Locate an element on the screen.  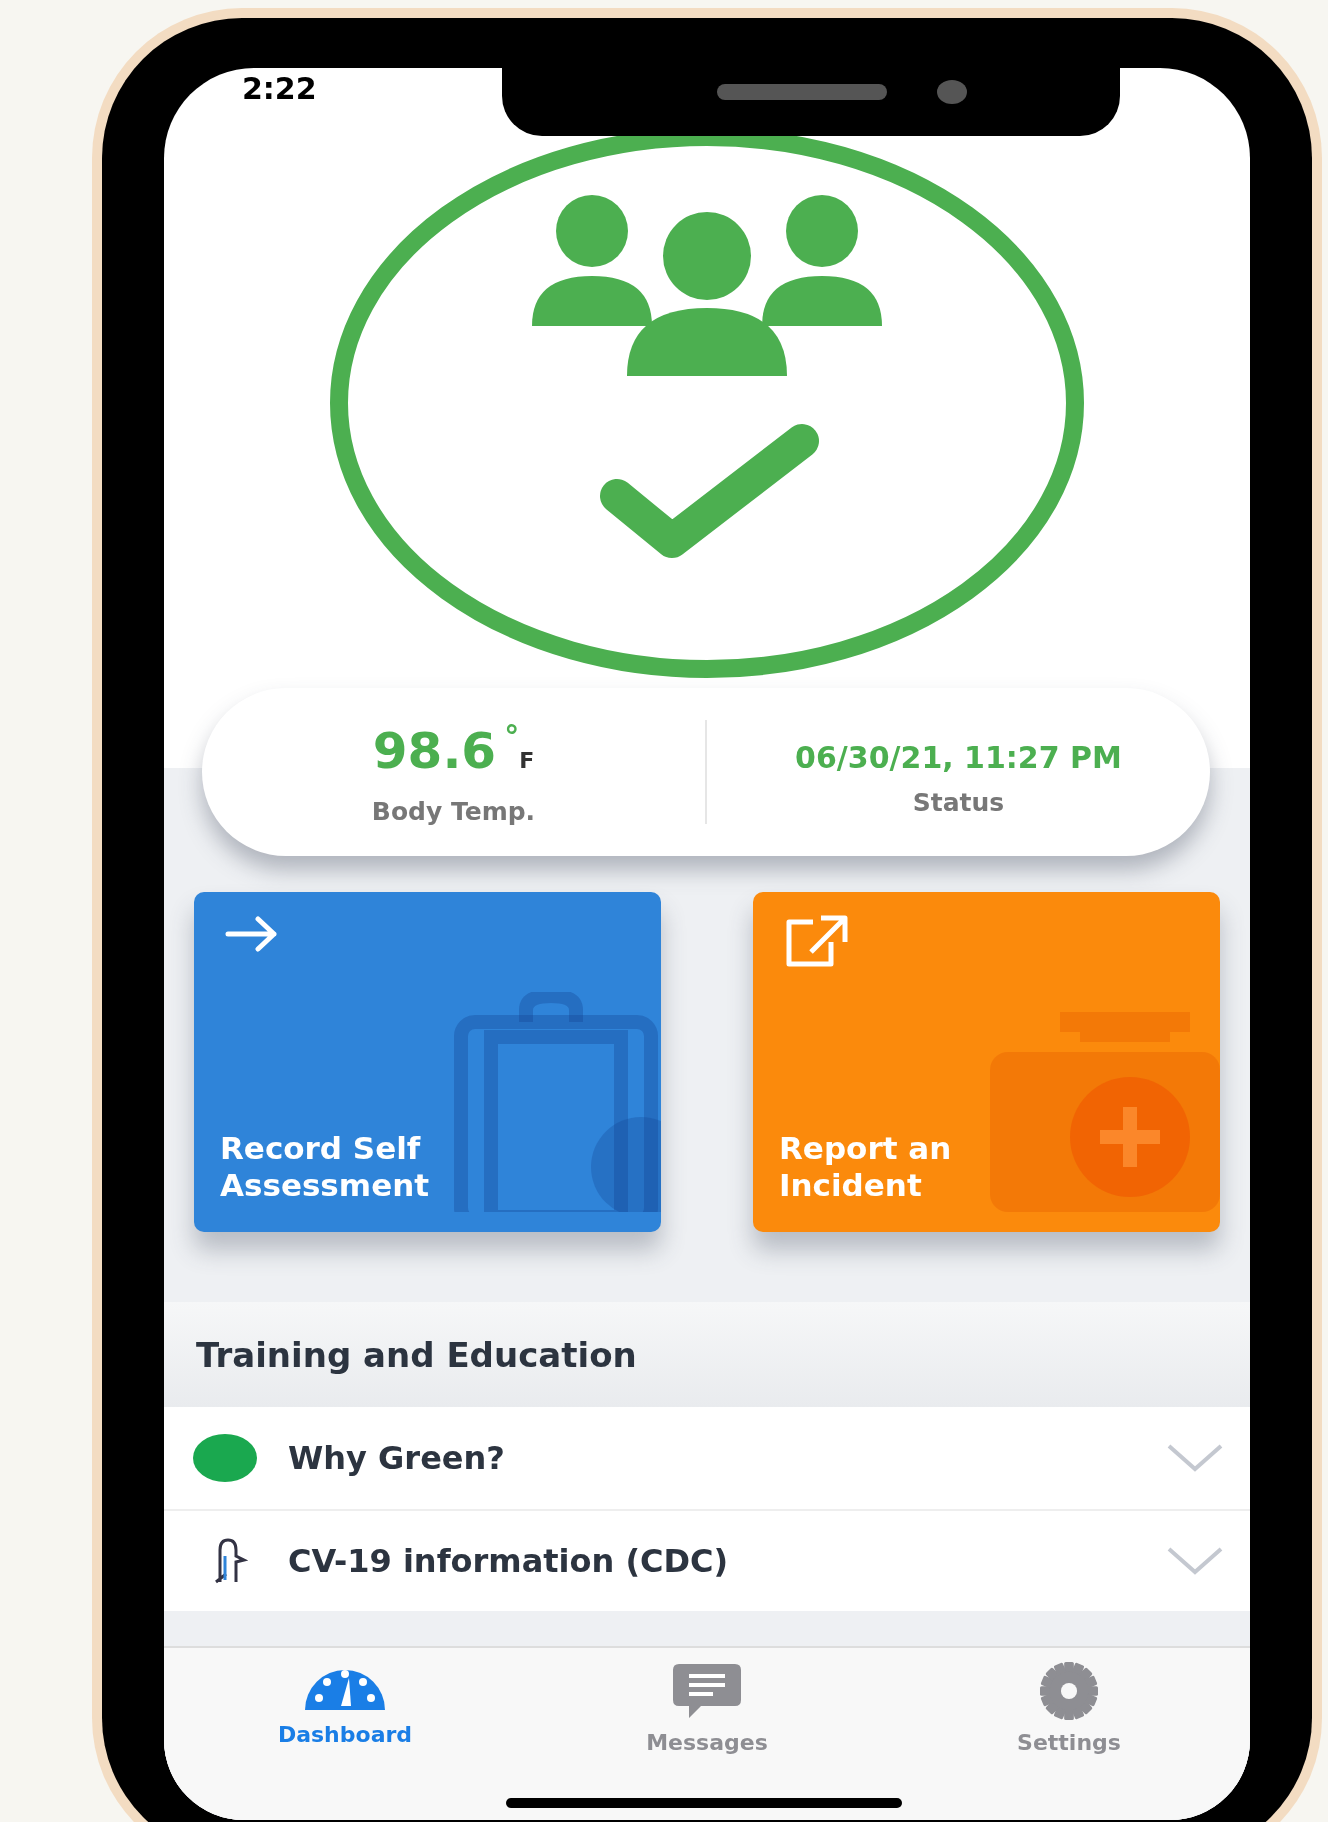
status-datetime: 06/30/21, 11:27 PM is located at coordinates (958, 757).